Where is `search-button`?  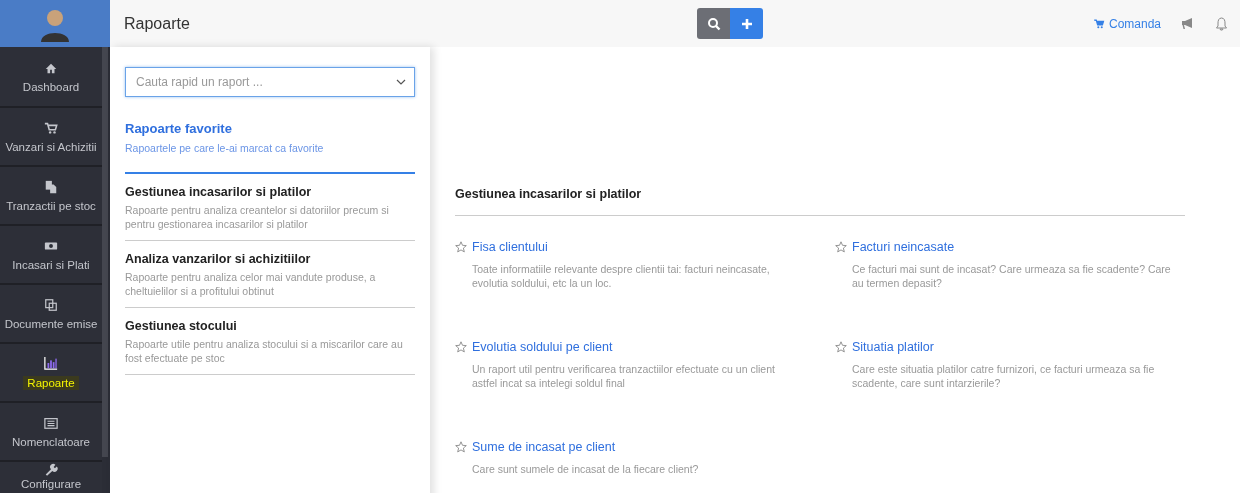
search-button is located at coordinates (713, 23).